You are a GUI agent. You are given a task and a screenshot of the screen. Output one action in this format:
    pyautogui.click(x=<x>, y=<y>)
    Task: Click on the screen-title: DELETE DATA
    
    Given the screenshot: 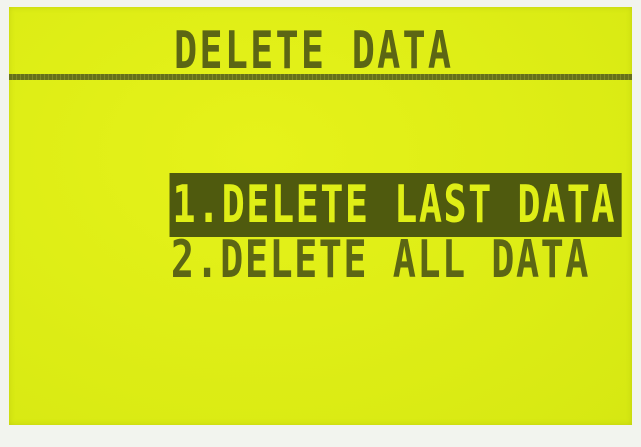 What is the action you would take?
    pyautogui.click(x=314, y=51)
    